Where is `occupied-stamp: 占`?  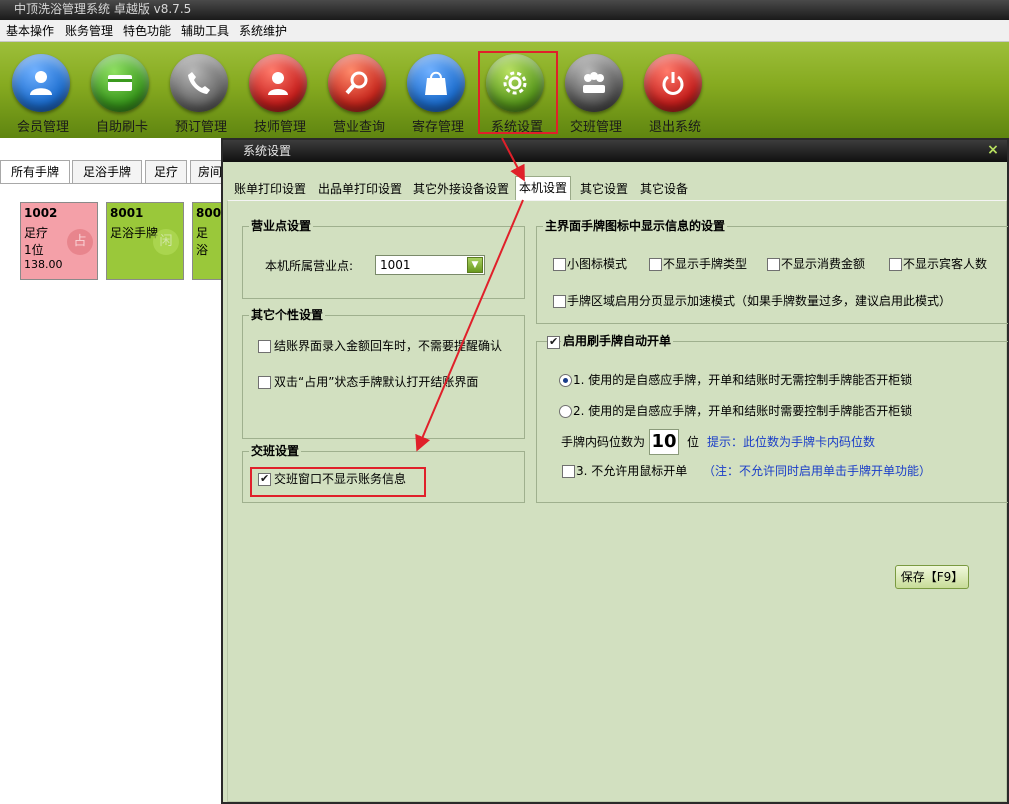 occupied-stamp: 占 is located at coordinates (80, 242).